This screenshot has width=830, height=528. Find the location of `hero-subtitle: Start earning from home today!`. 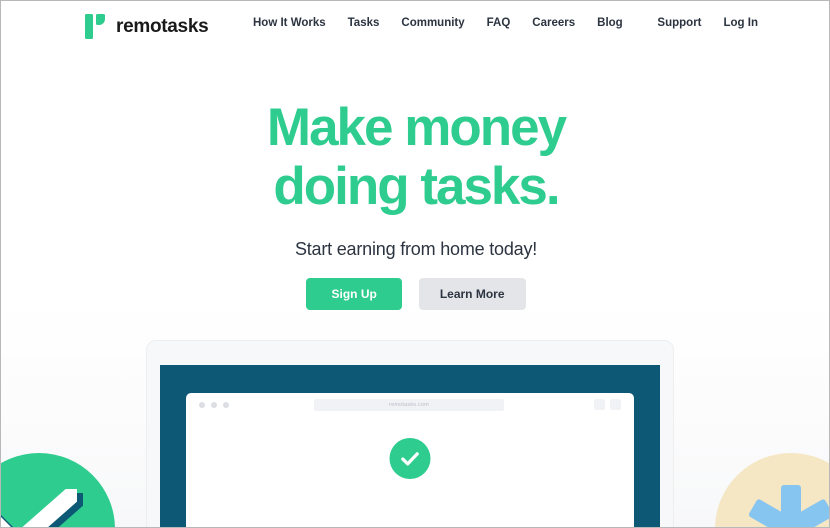

hero-subtitle: Start earning from home today! is located at coordinates (416, 249).